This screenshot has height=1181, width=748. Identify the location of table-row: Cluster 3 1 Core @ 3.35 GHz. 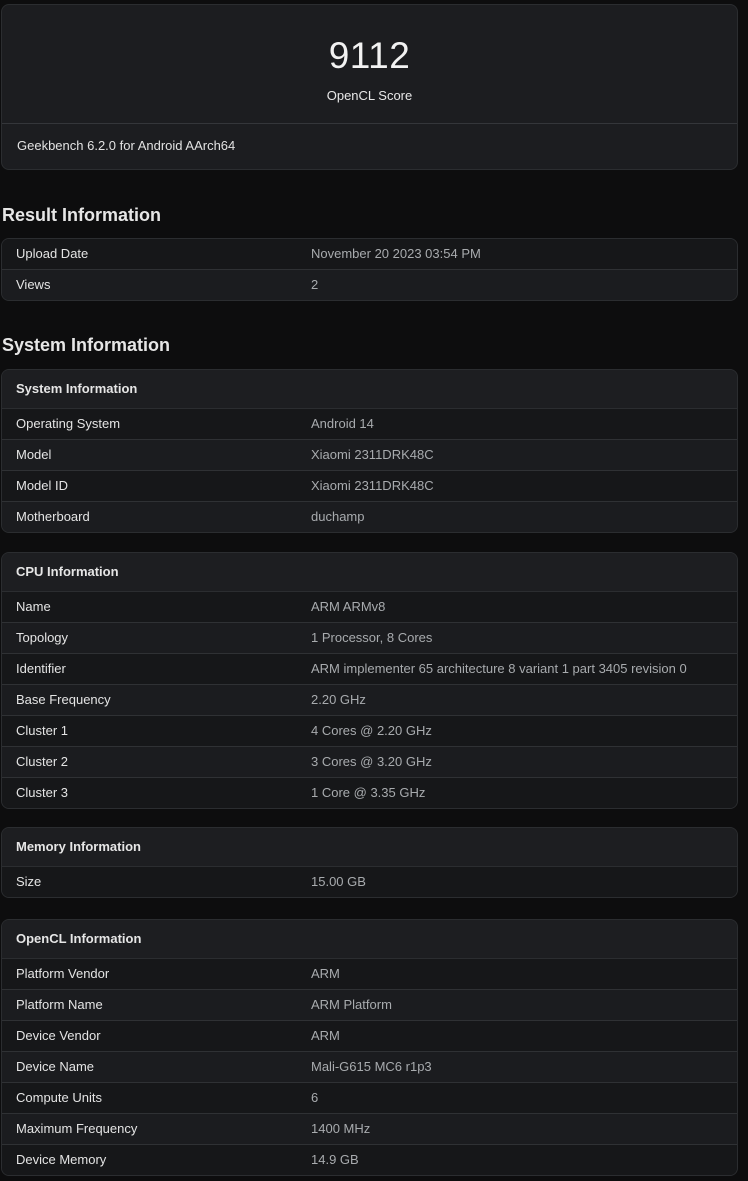
(369, 793).